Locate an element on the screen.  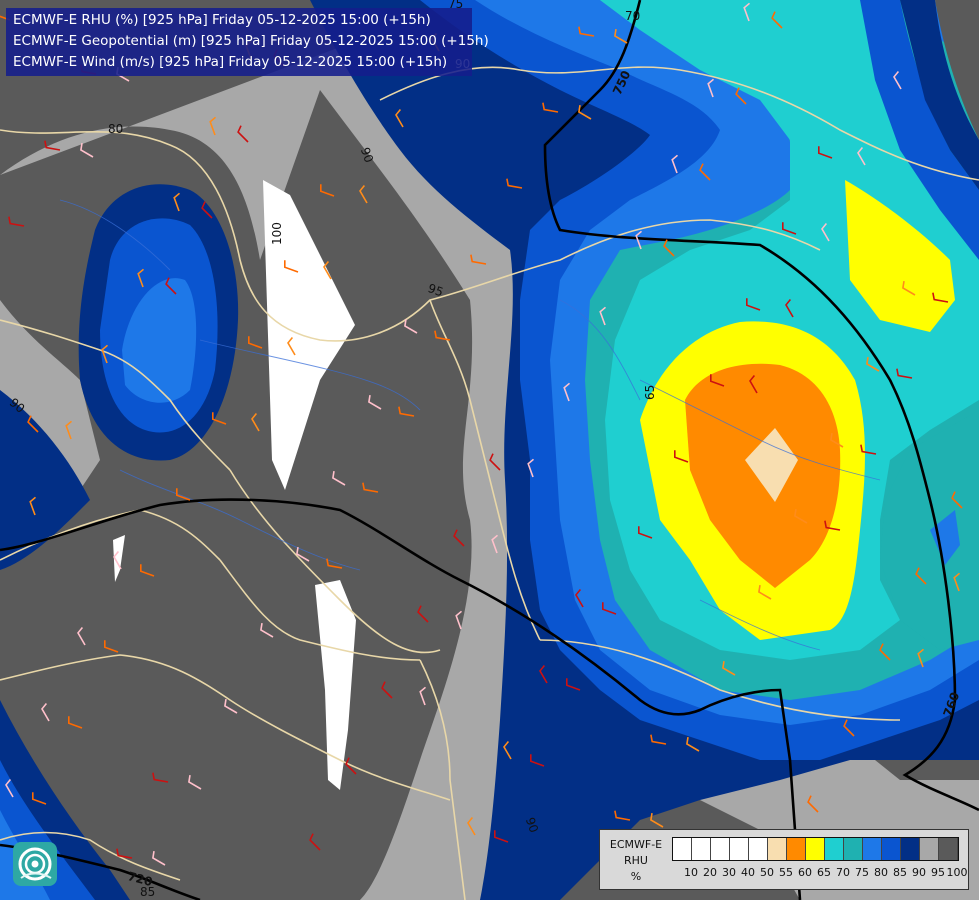
legend-tick: 20 is located at coordinates (710, 872).